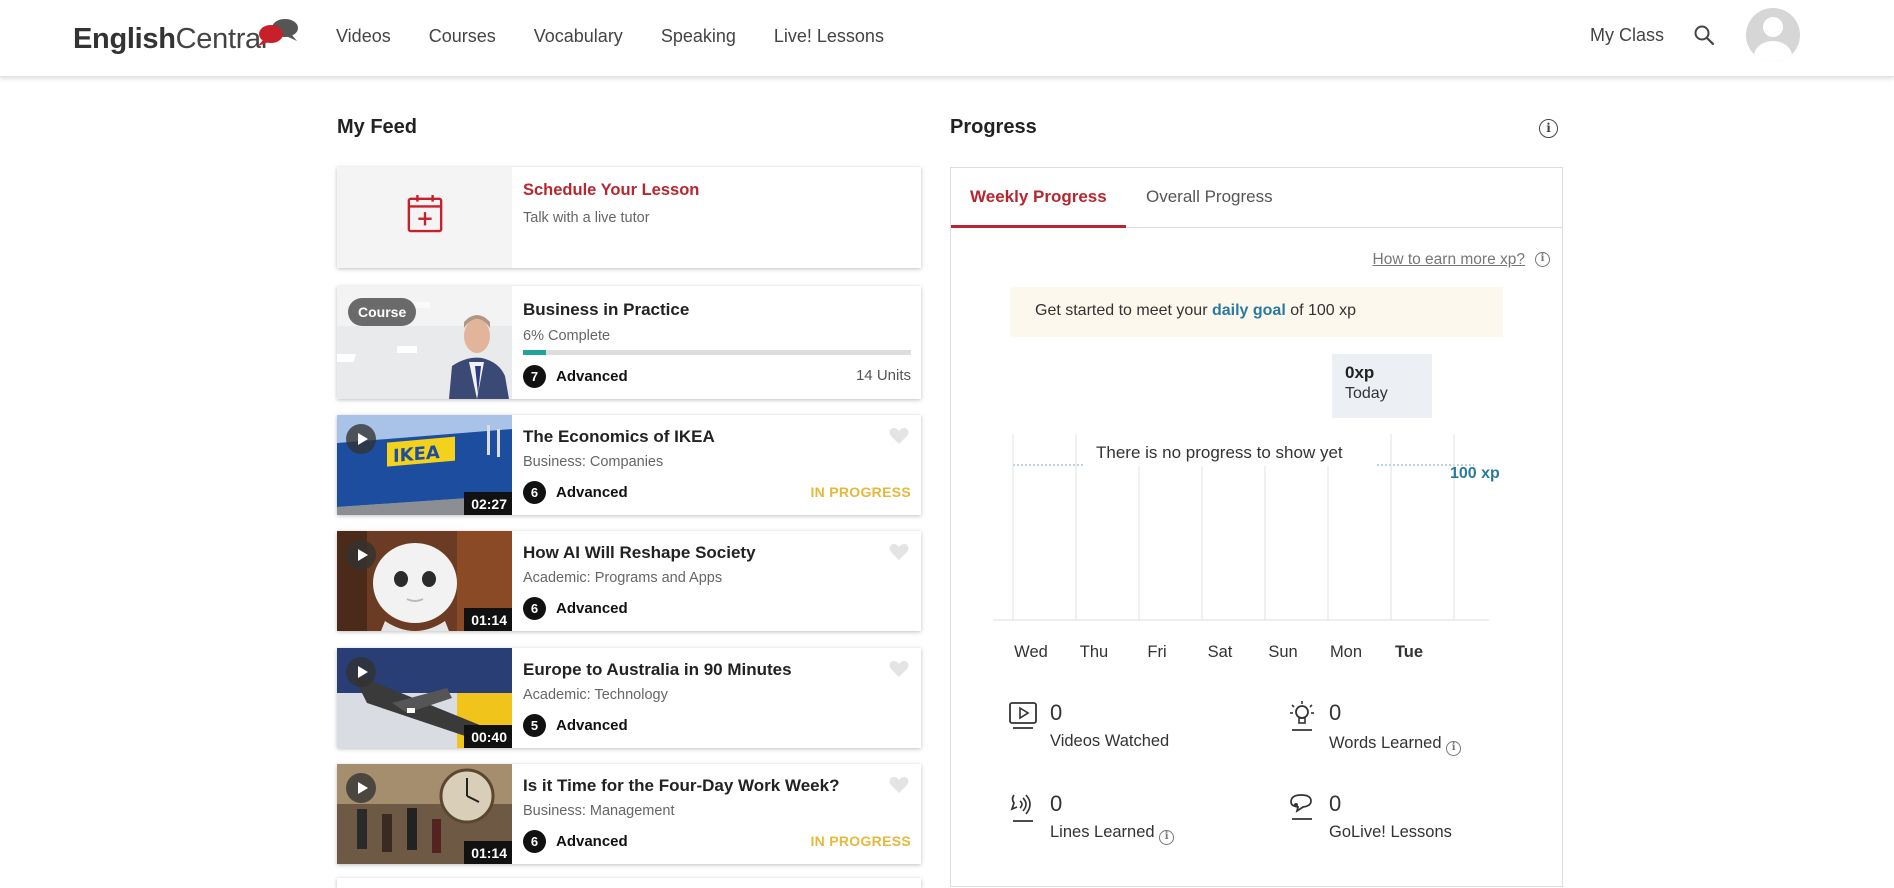 The height and width of the screenshot is (888, 1894). What do you see at coordinates (534, 725) in the screenshot?
I see `level-number: 5` at bounding box center [534, 725].